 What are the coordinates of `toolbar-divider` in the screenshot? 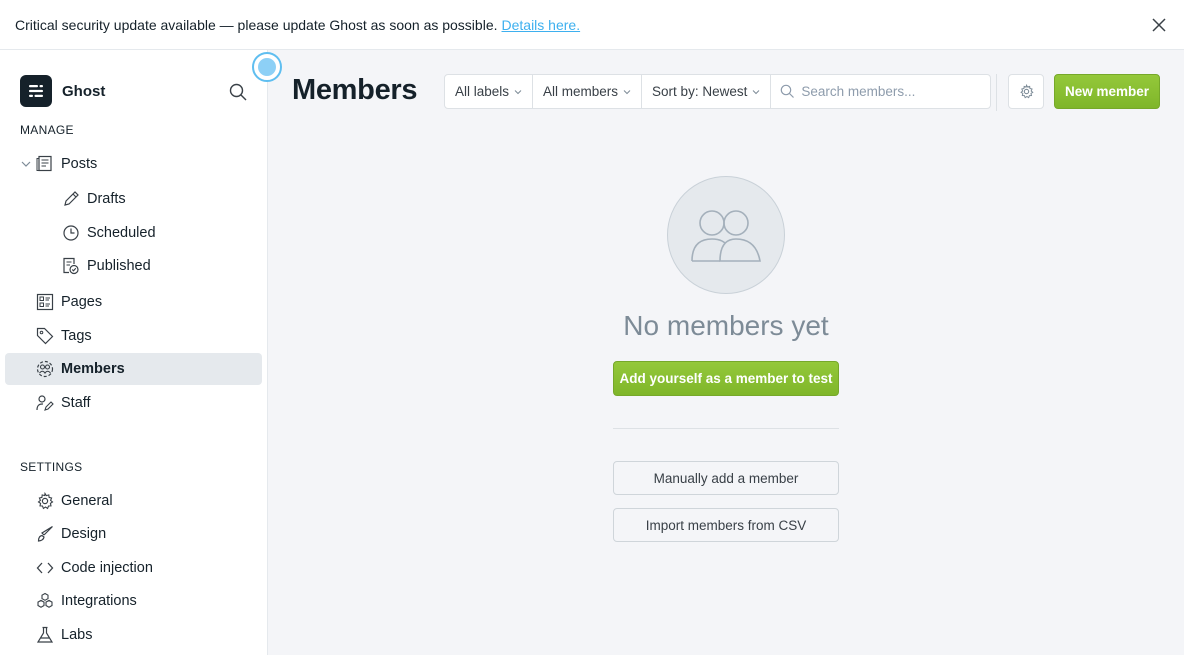 It's located at (996, 92).